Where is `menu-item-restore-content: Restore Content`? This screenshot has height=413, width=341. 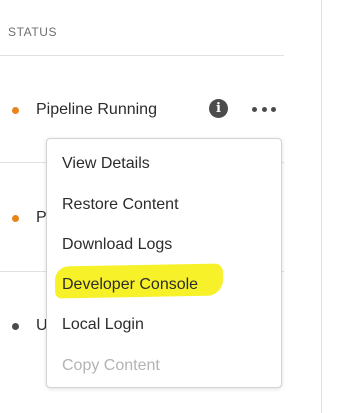
menu-item-restore-content: Restore Content is located at coordinates (120, 205).